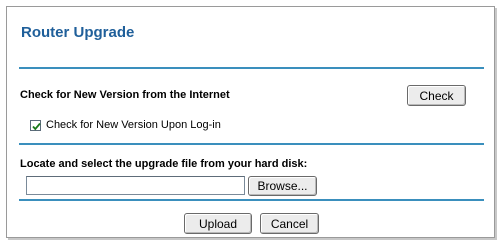 The width and height of the screenshot is (503, 244). Describe the element at coordinates (436, 95) in the screenshot. I see `check-button: Check` at that location.